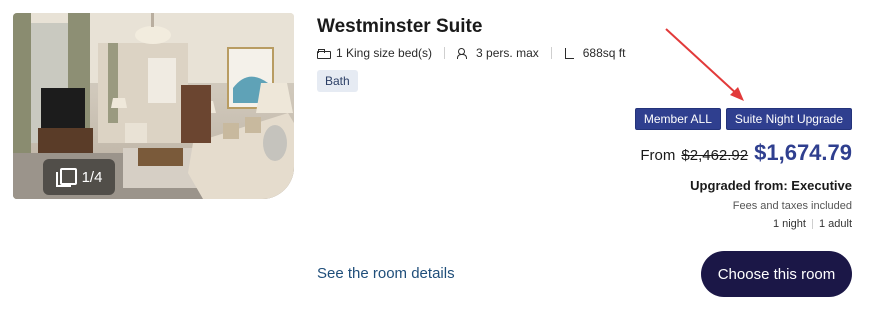 This screenshot has width=870, height=314. What do you see at coordinates (507, 53) in the screenshot?
I see `feature-persons-text: 3 pers. max` at bounding box center [507, 53].